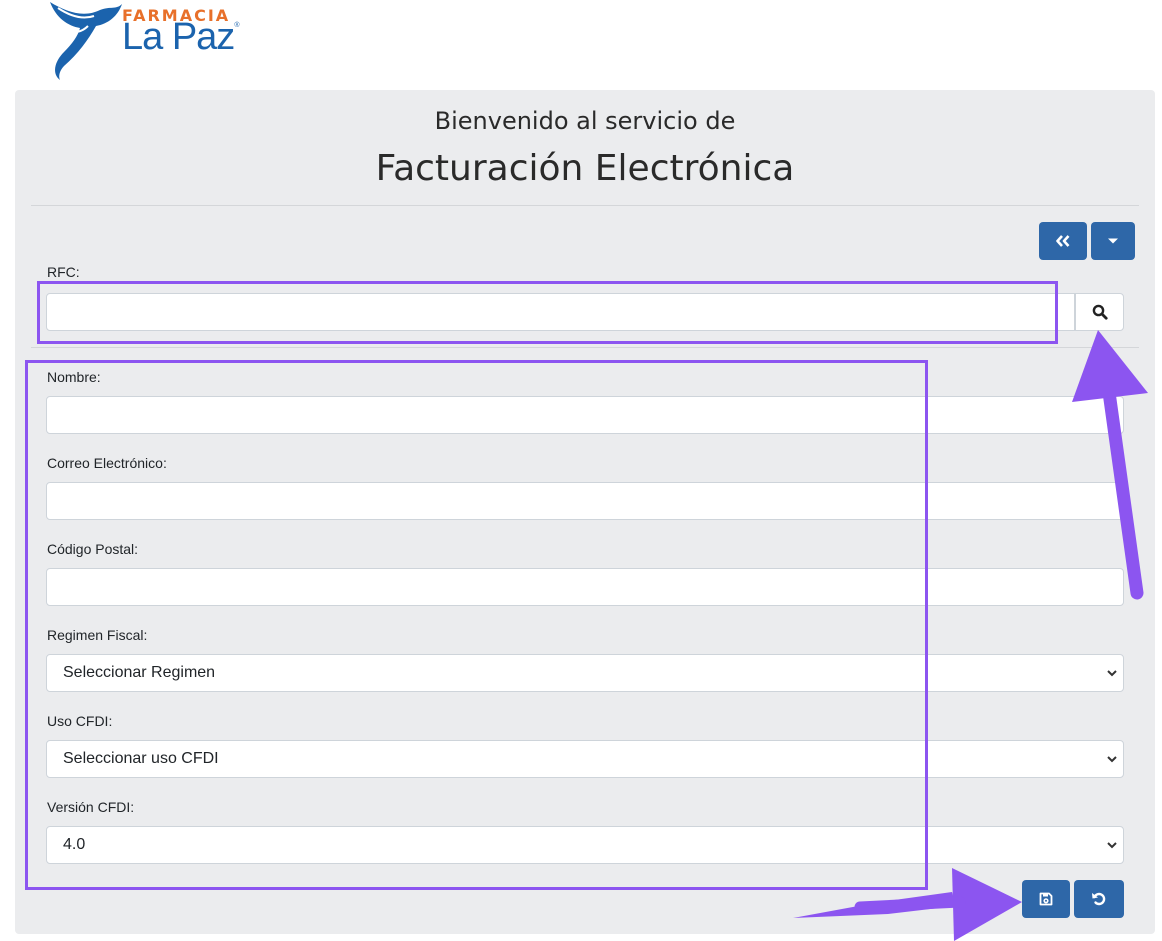  Describe the element at coordinates (907, 904) in the screenshot. I see `arrow-to-save-icon` at that location.